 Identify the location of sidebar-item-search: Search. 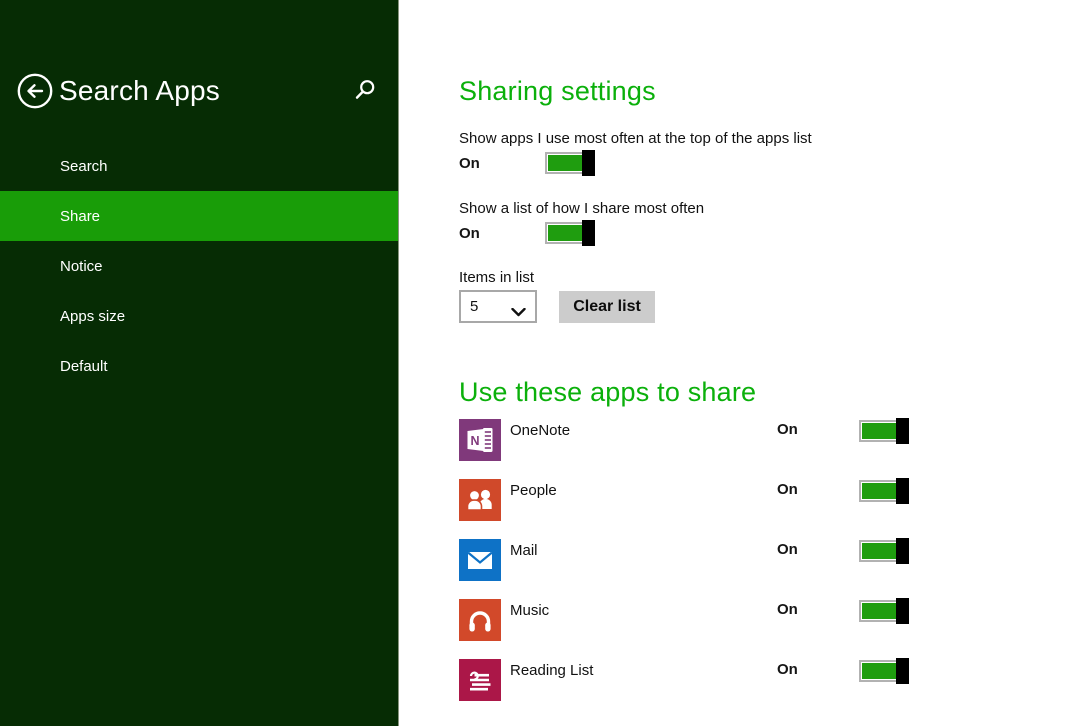
(199, 166).